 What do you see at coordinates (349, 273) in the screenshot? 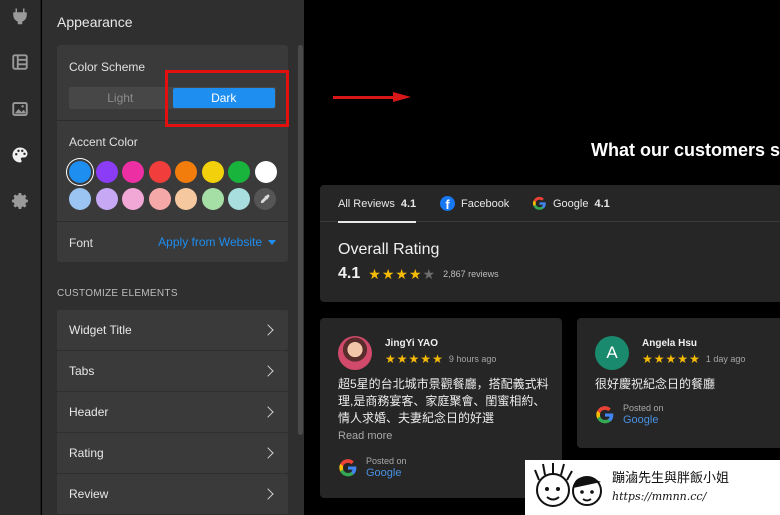
I see `overall-rating-value: 4.1` at bounding box center [349, 273].